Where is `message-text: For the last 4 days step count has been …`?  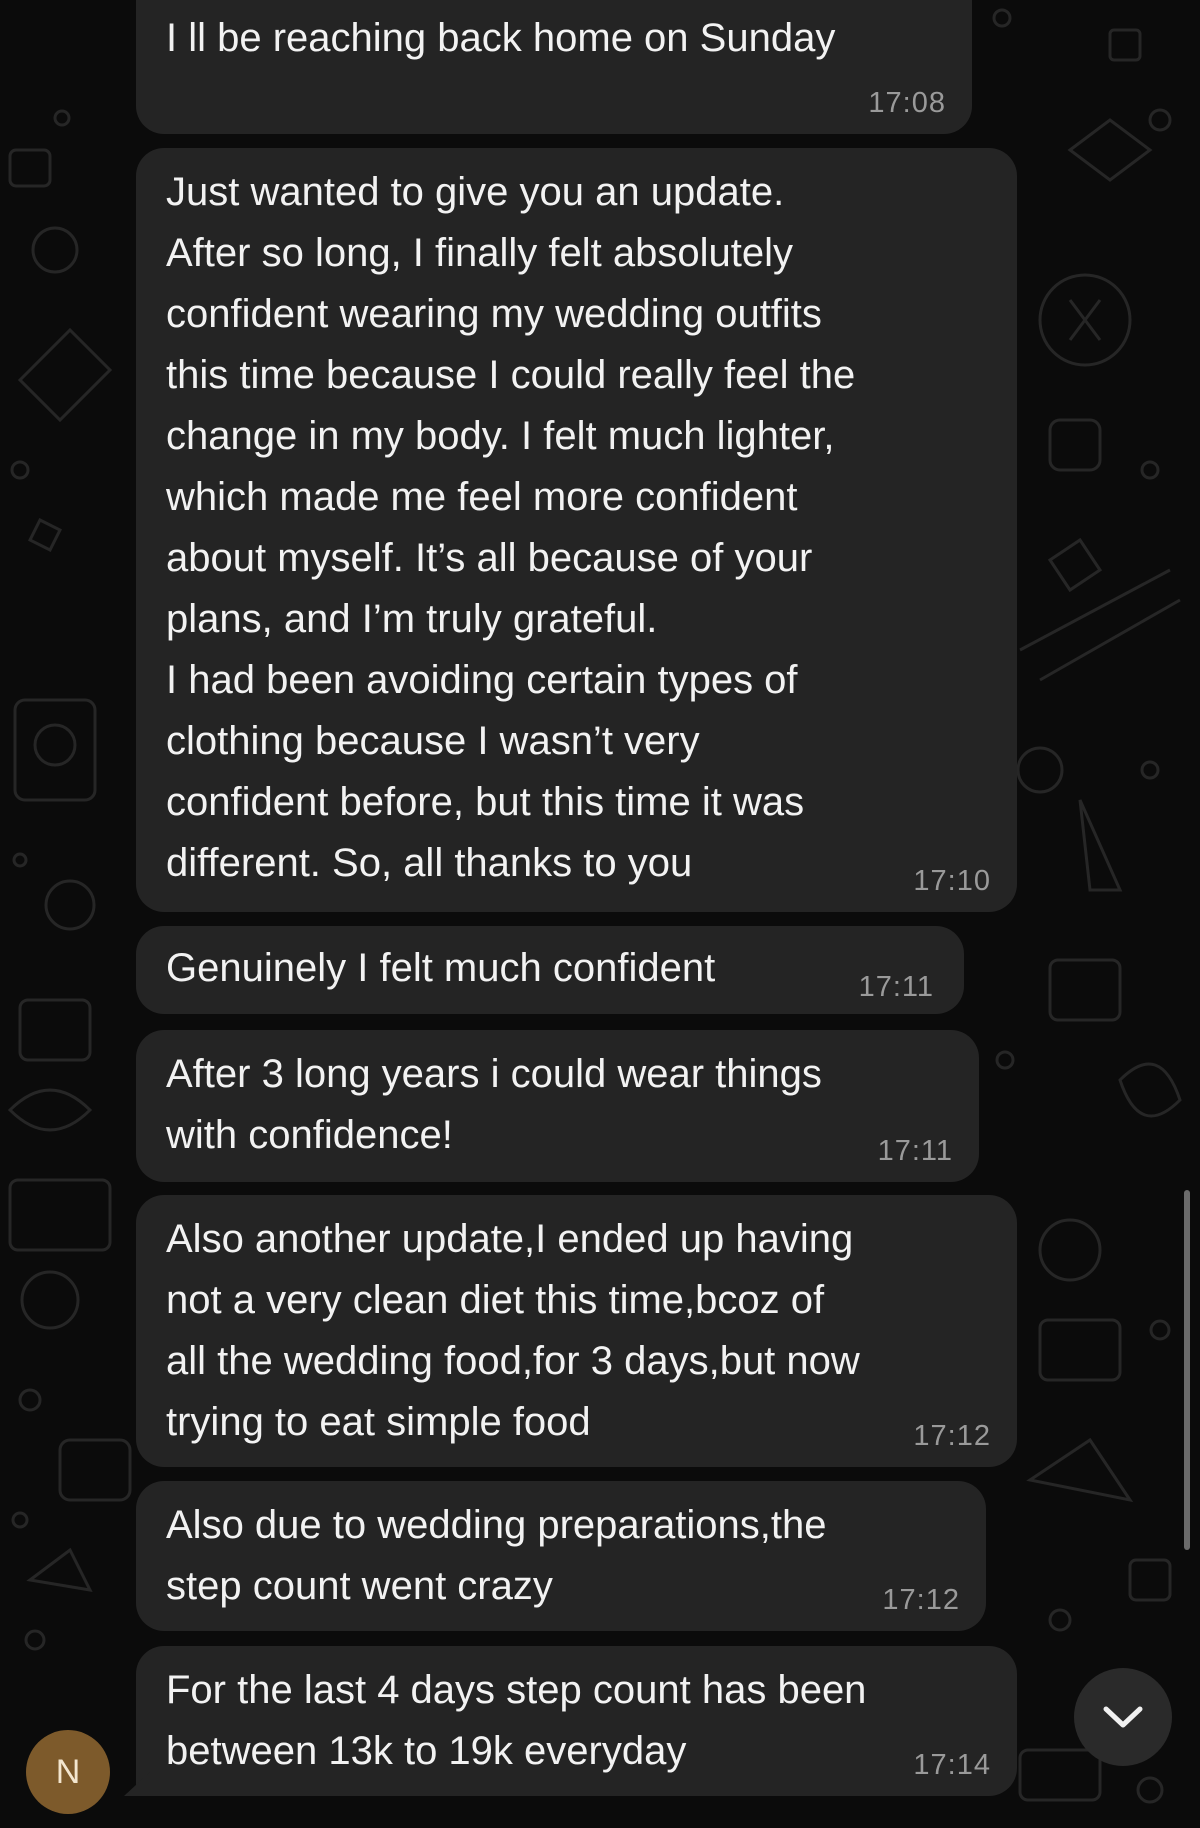
message-text: For the last 4 days step count has been … is located at coordinates (516, 1720).